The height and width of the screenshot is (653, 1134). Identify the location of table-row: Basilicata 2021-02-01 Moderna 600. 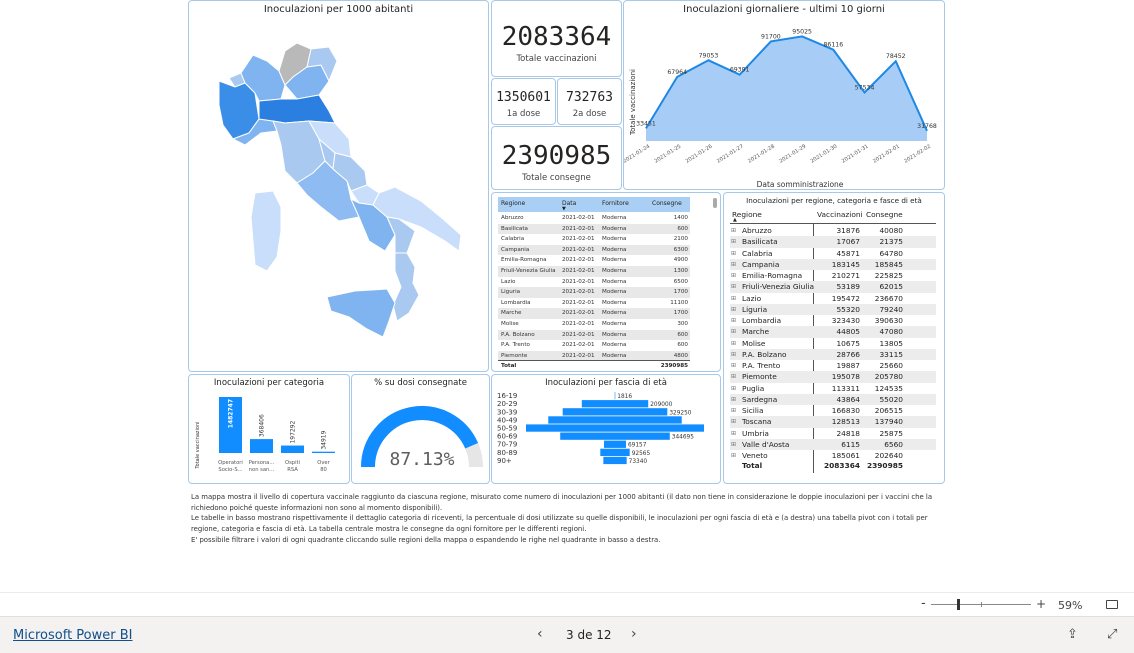
(594, 229).